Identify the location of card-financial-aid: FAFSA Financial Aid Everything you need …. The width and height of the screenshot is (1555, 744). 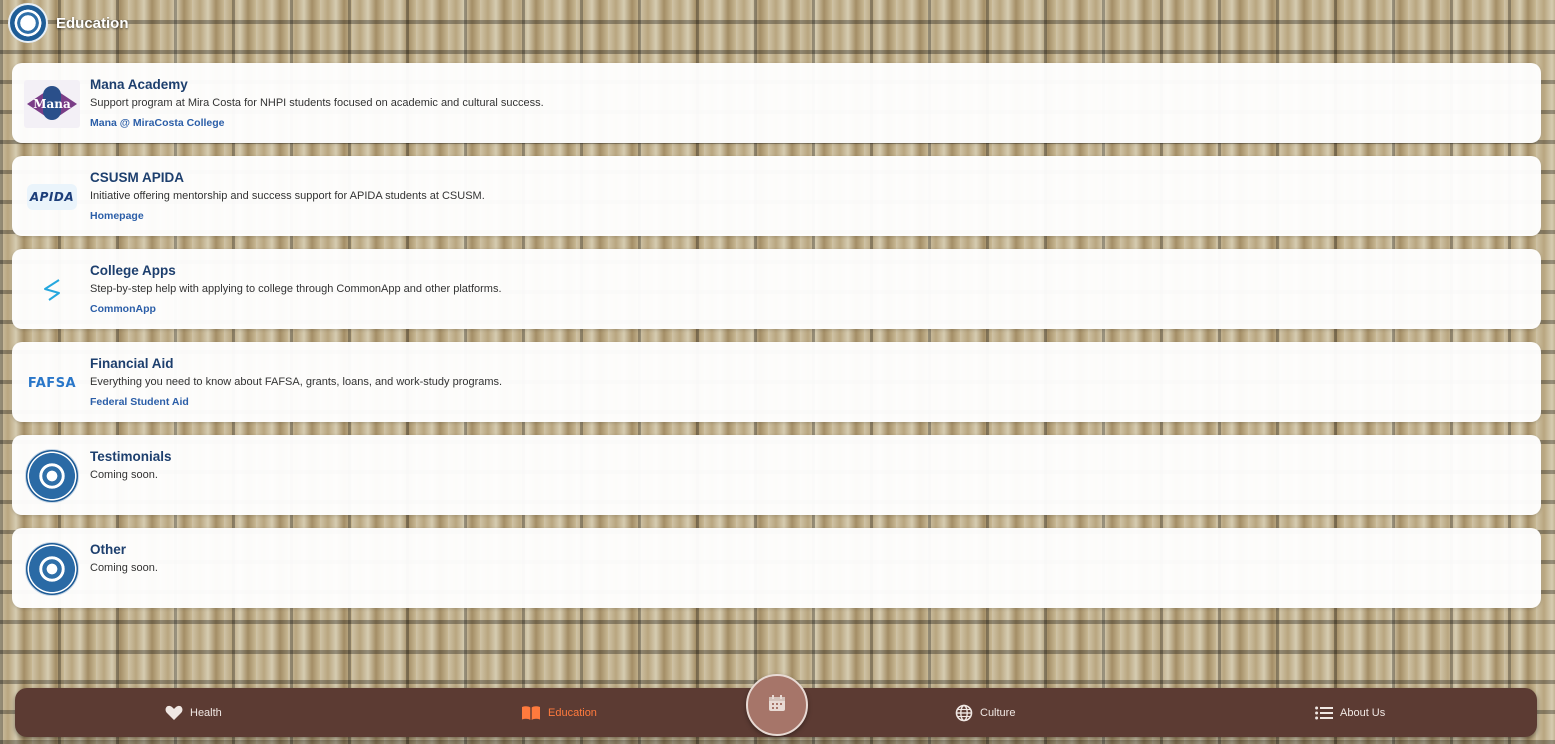
(776, 382).